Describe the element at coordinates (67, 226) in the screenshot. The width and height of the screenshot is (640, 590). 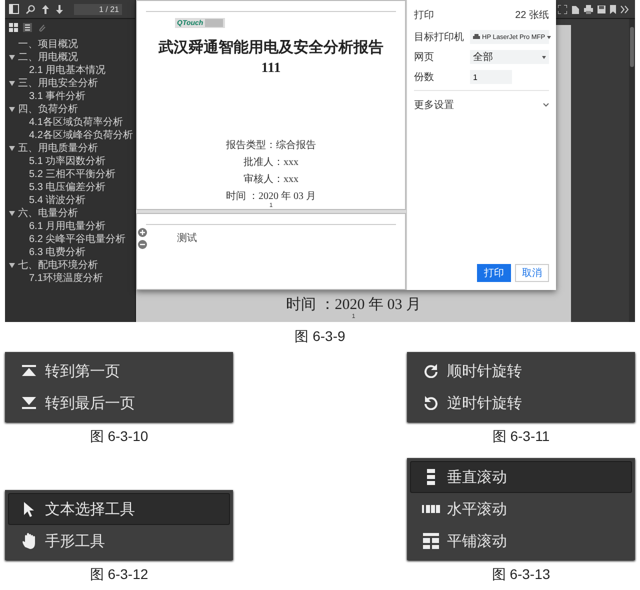
I see `outline-item: 6.1 月用电量分析` at that location.